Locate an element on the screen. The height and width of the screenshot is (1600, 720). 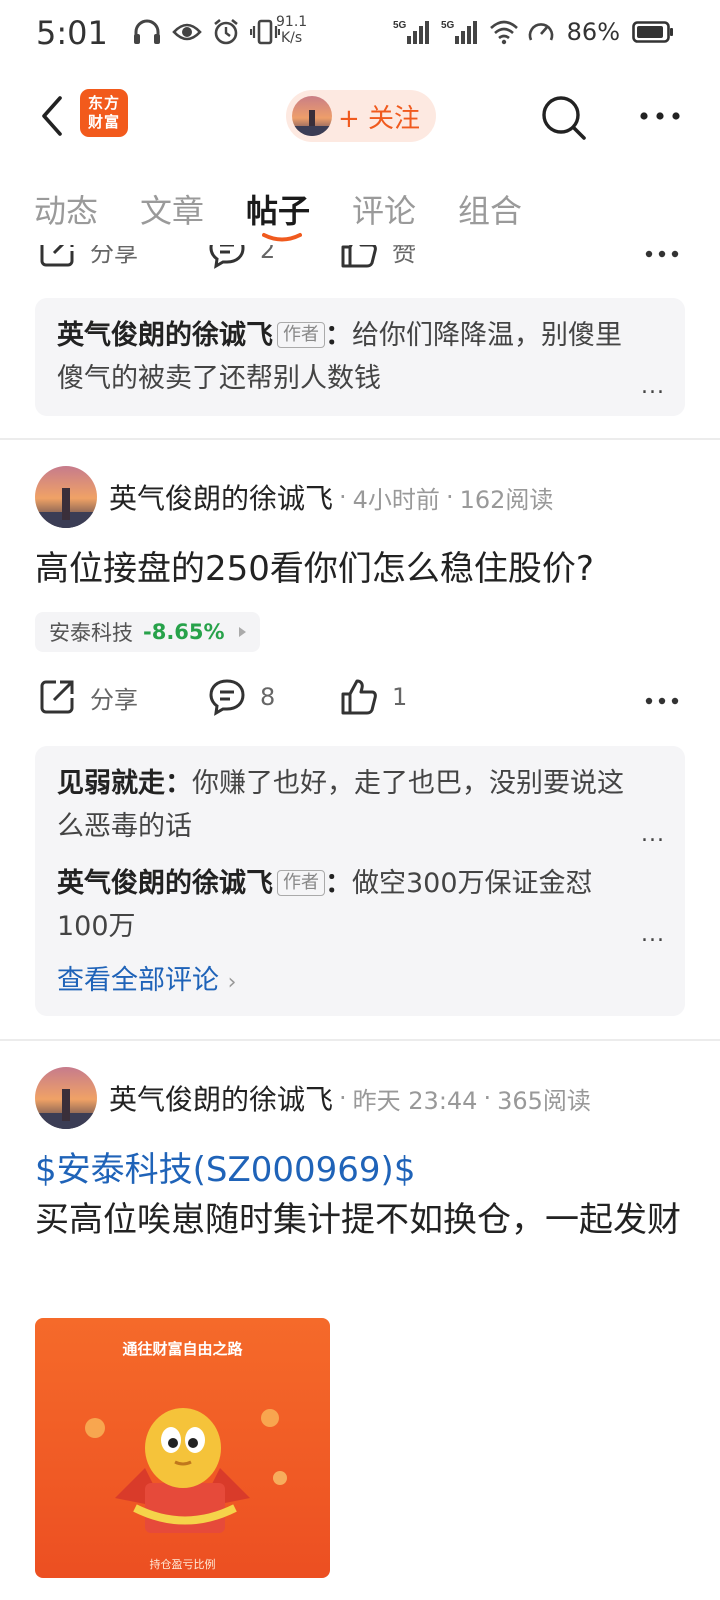
post-time: 昨天 23:44 is located at coordinates (415, 1100).